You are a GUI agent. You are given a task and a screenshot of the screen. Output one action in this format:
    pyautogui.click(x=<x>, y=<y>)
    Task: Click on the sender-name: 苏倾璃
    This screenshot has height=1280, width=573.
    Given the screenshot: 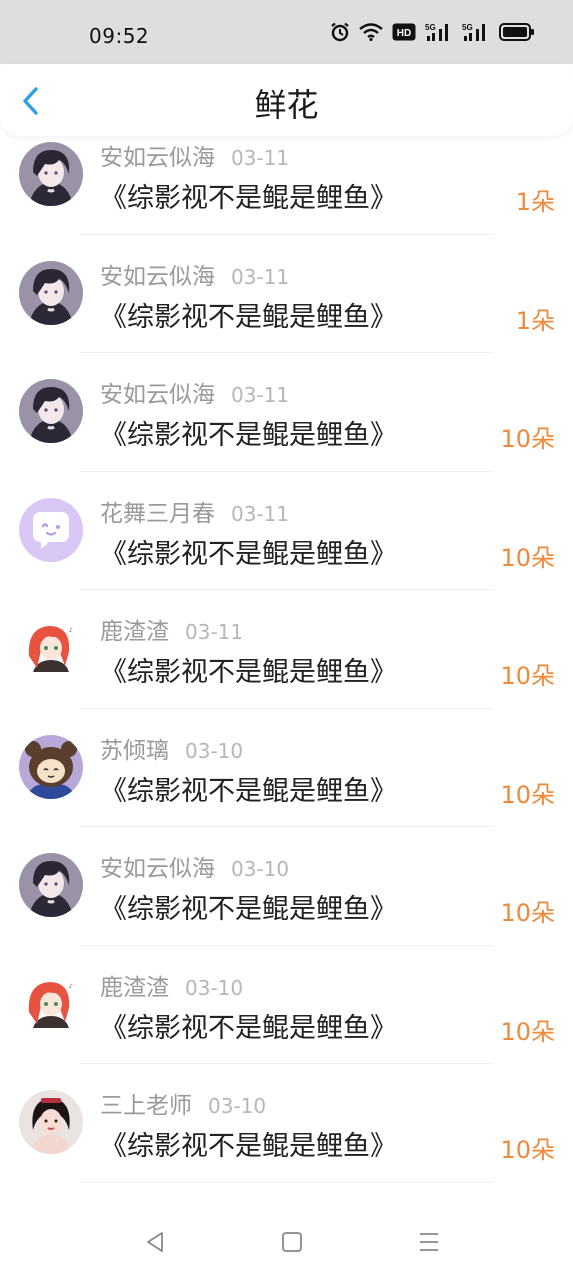 What is the action you would take?
    pyautogui.click(x=134, y=748)
    